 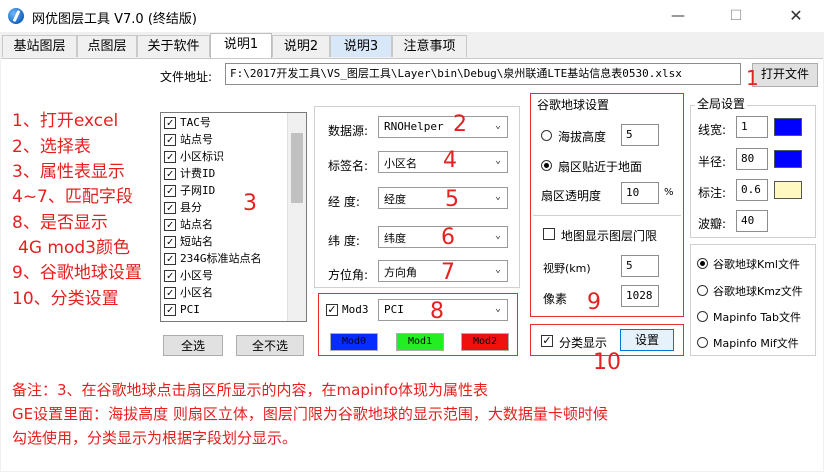 I want to click on export-mif-radio, so click(x=702, y=342).